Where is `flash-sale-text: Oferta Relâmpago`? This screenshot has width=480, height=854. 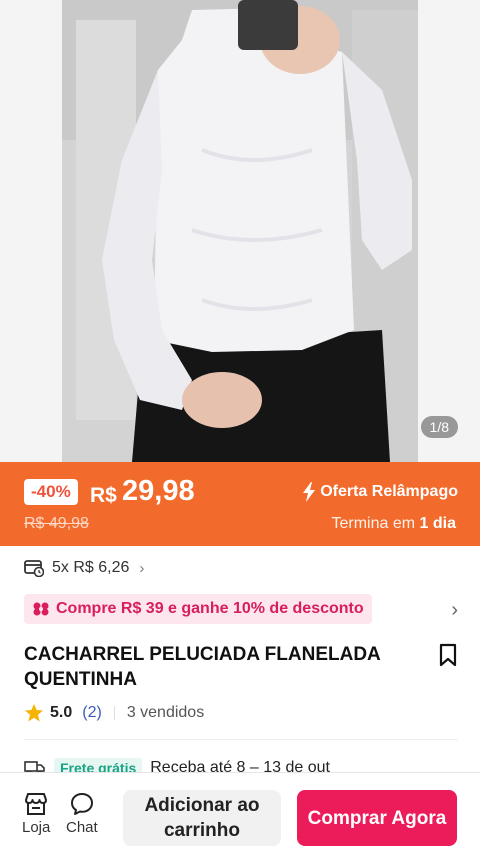 flash-sale-text: Oferta Relâmpago is located at coordinates (389, 491).